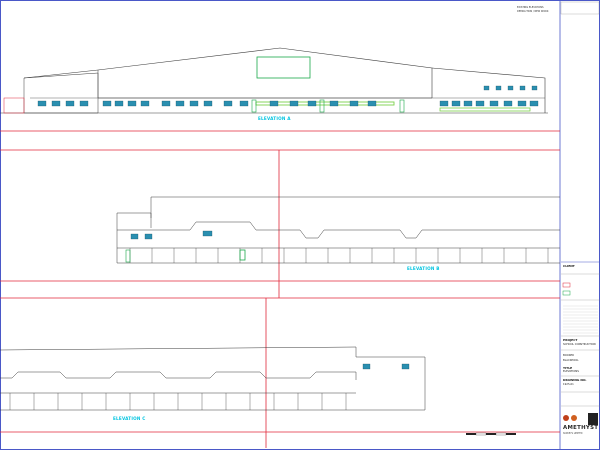 The width and height of the screenshot is (600, 450). I want to click on drawing-no-label: DRAWING NO., so click(575, 380).